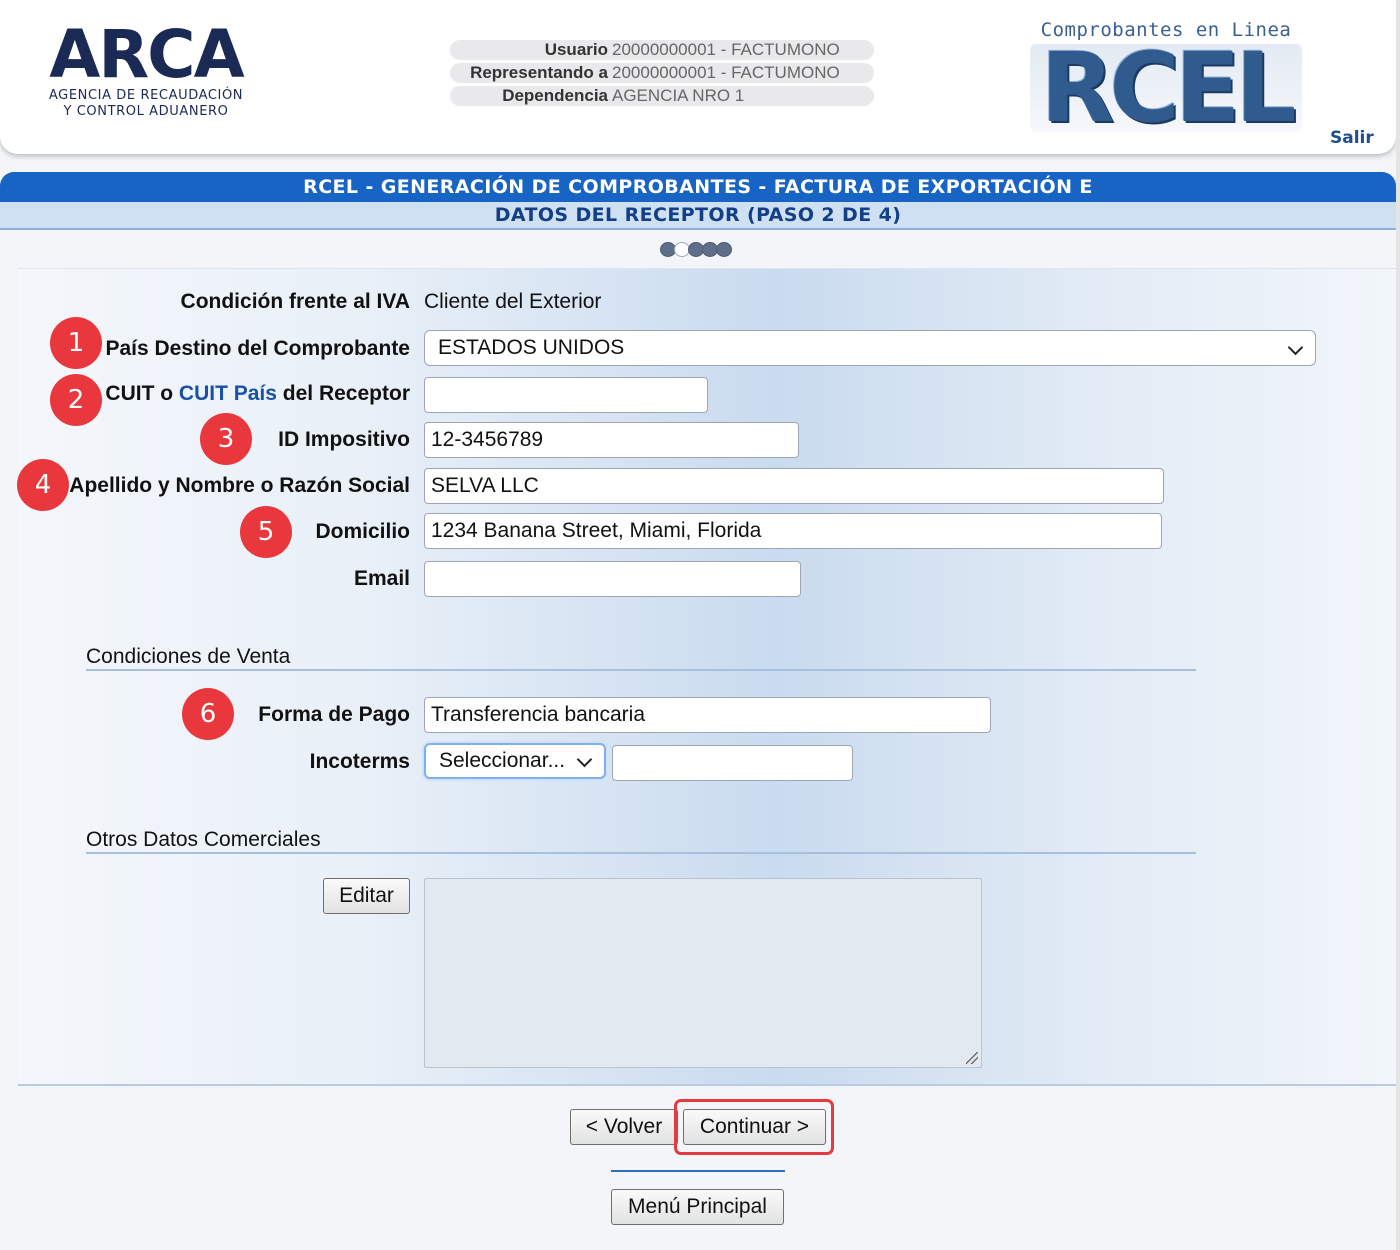 The width and height of the screenshot is (1400, 1250). What do you see at coordinates (697, 1207) in the screenshot?
I see `main-menu-button: Menú Principal` at bounding box center [697, 1207].